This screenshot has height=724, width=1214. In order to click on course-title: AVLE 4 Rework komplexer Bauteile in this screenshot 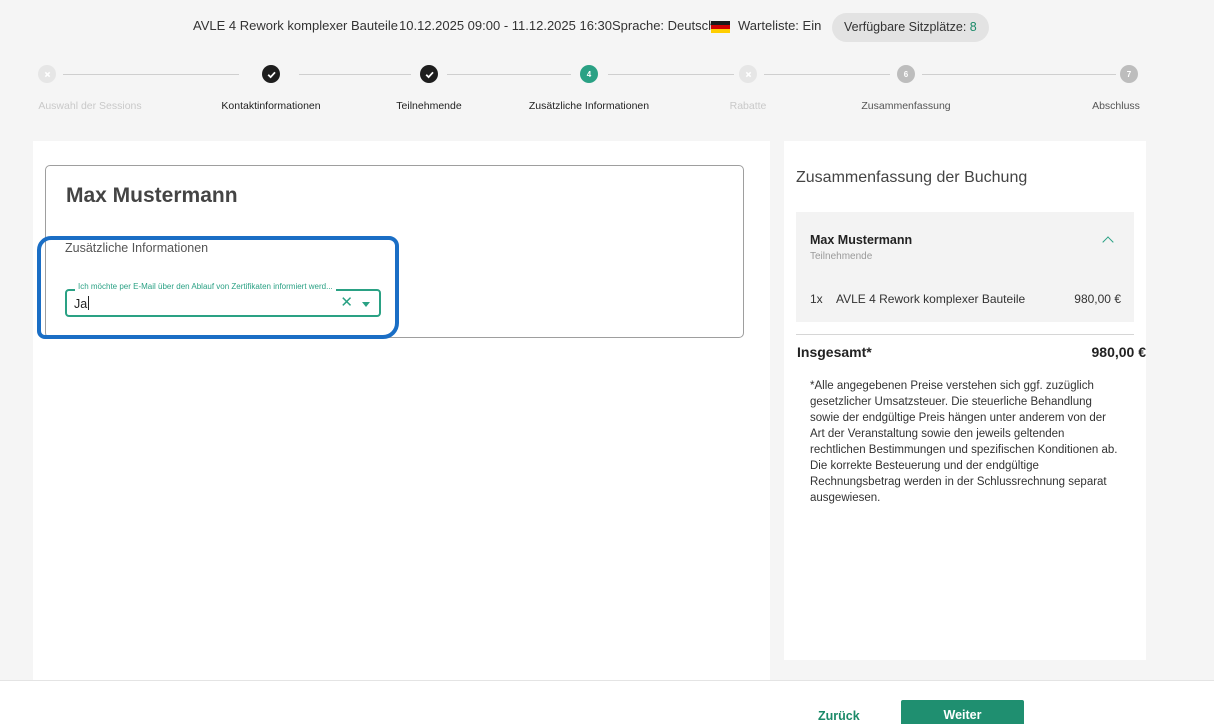, I will do `click(295, 25)`.